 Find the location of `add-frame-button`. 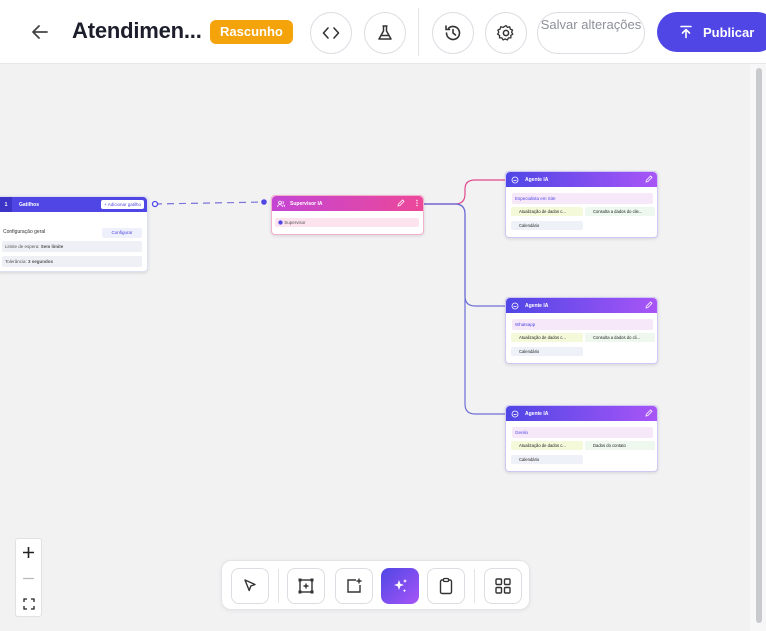

add-frame-button is located at coordinates (306, 586).